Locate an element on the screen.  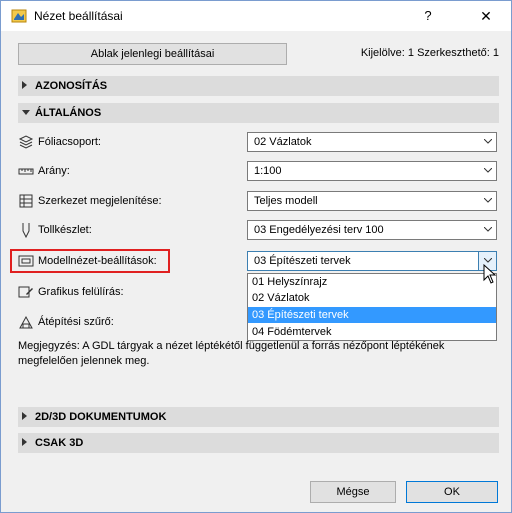
layer-group-label: Fóliacsoport: is located at coordinates (69, 142).